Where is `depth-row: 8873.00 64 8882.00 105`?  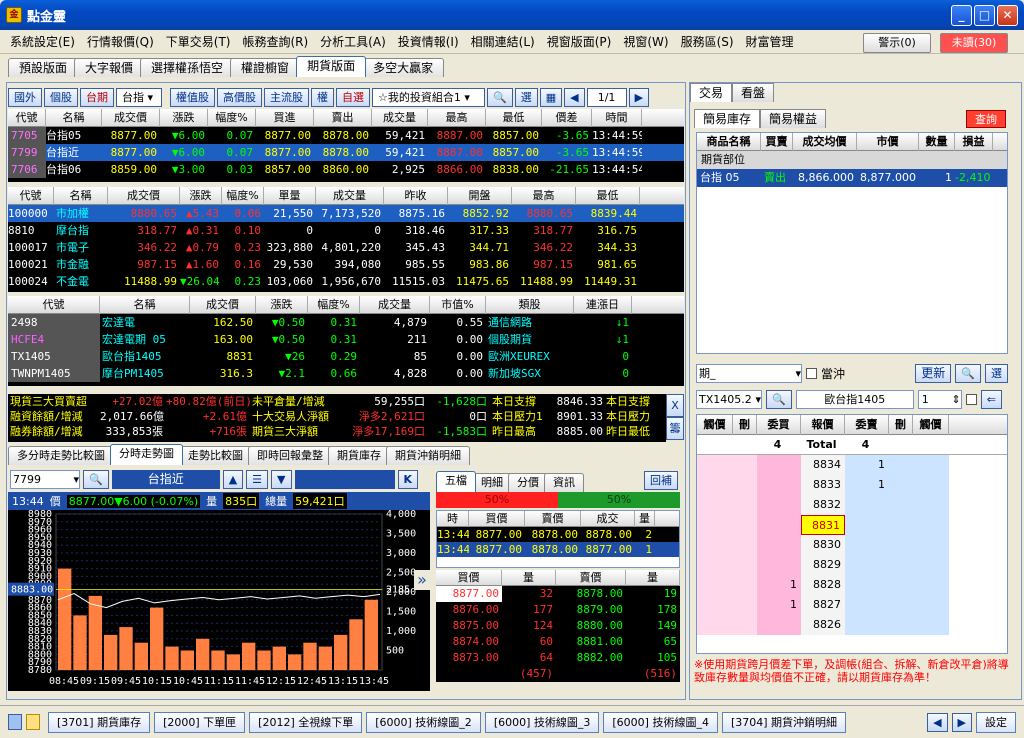
depth-row: 8873.00 64 8882.00 105 is located at coordinates (558, 658).